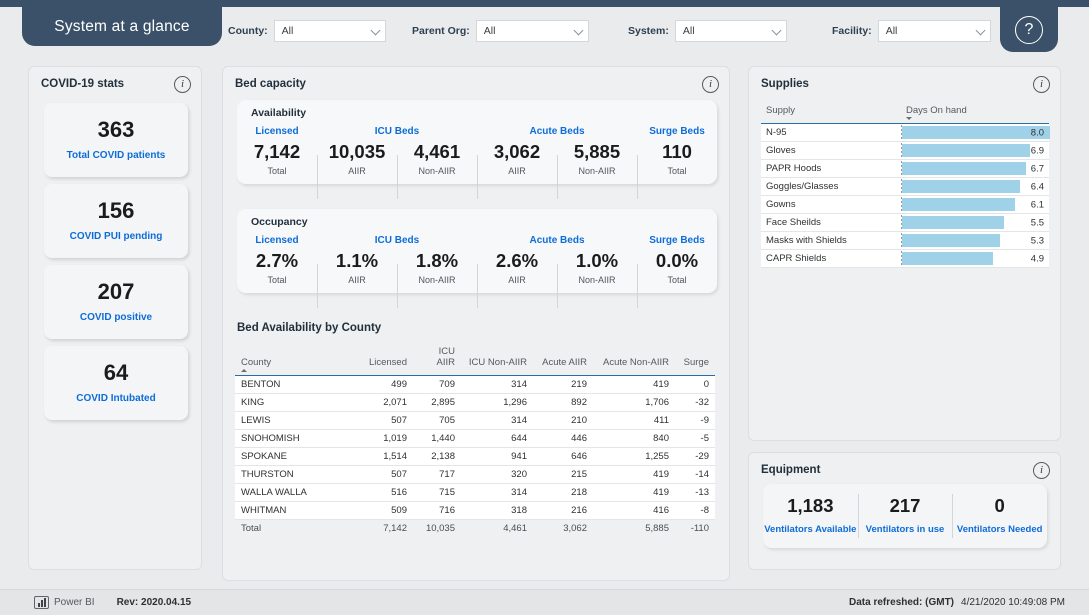 This screenshot has height=615, width=1089. I want to click on cell-surge: -8, so click(695, 510).